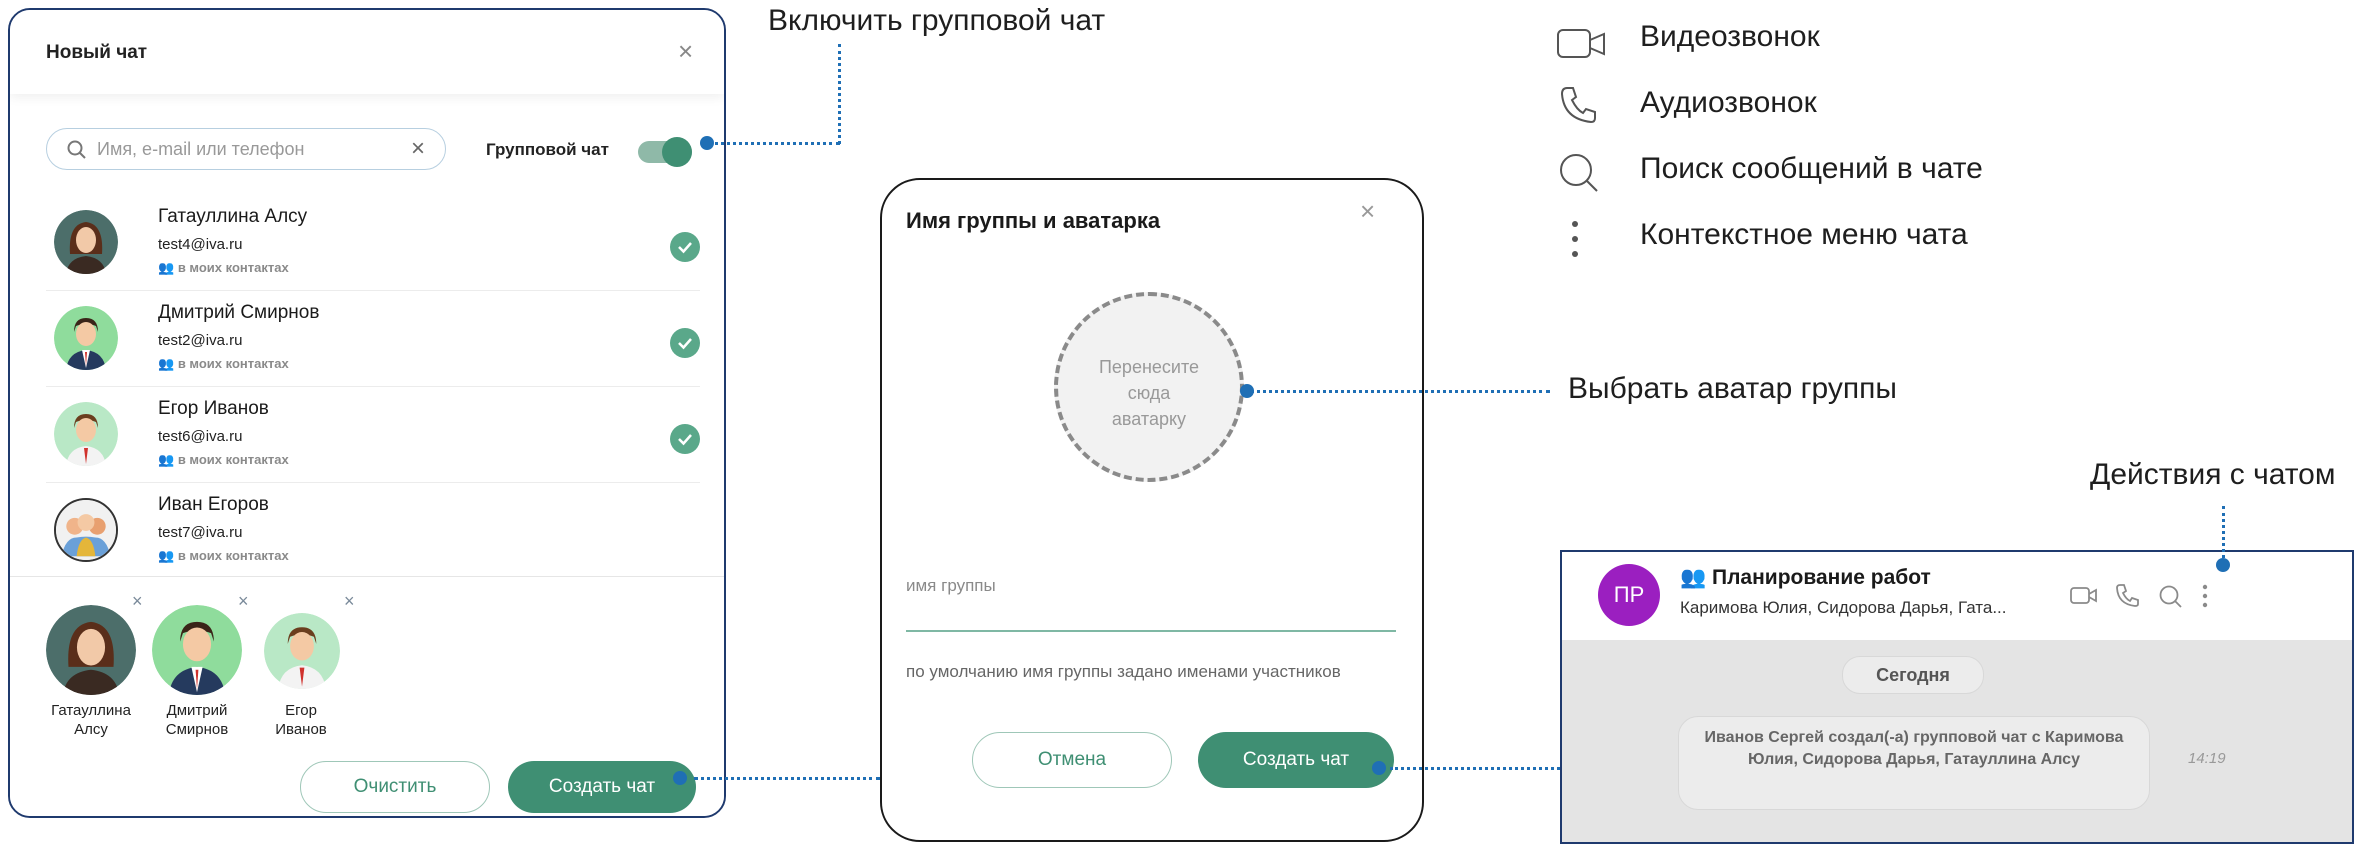 This screenshot has width=2366, height=844. What do you see at coordinates (1811, 168) in the screenshot?
I see `legend-label: Поиск сообщений в чате` at bounding box center [1811, 168].